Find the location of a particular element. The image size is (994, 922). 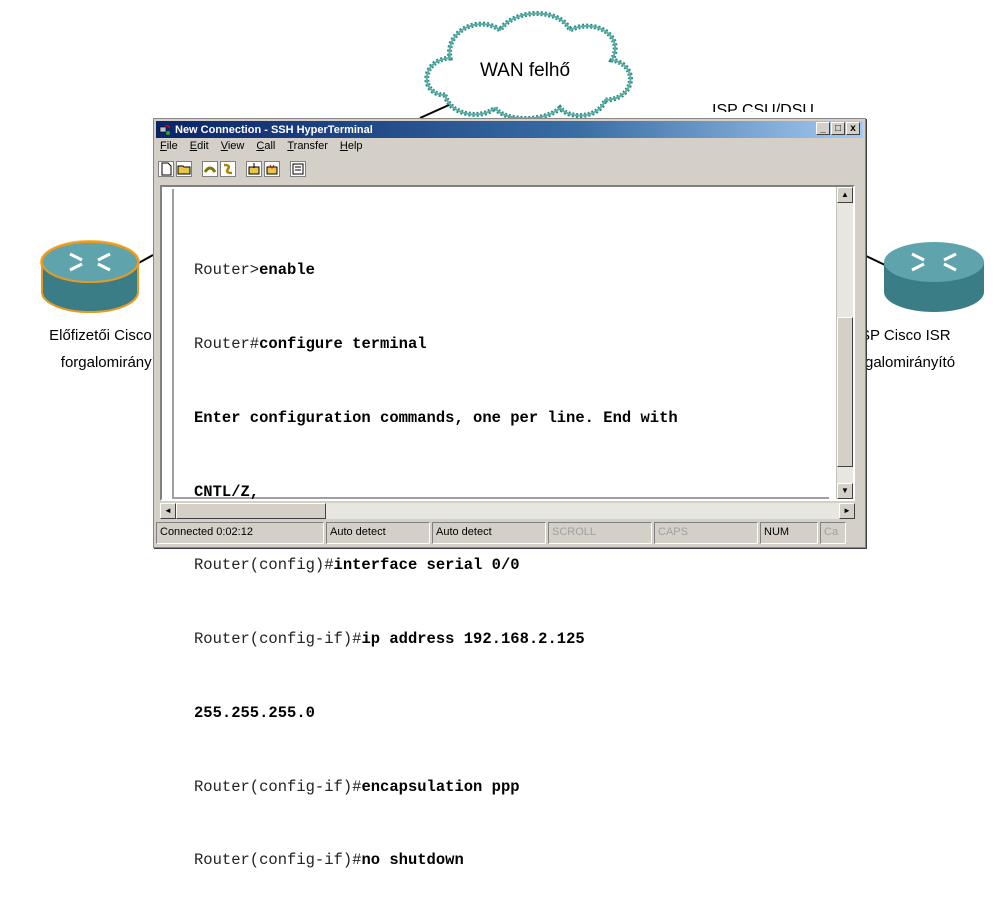

properties-icon is located at coordinates (298, 169).